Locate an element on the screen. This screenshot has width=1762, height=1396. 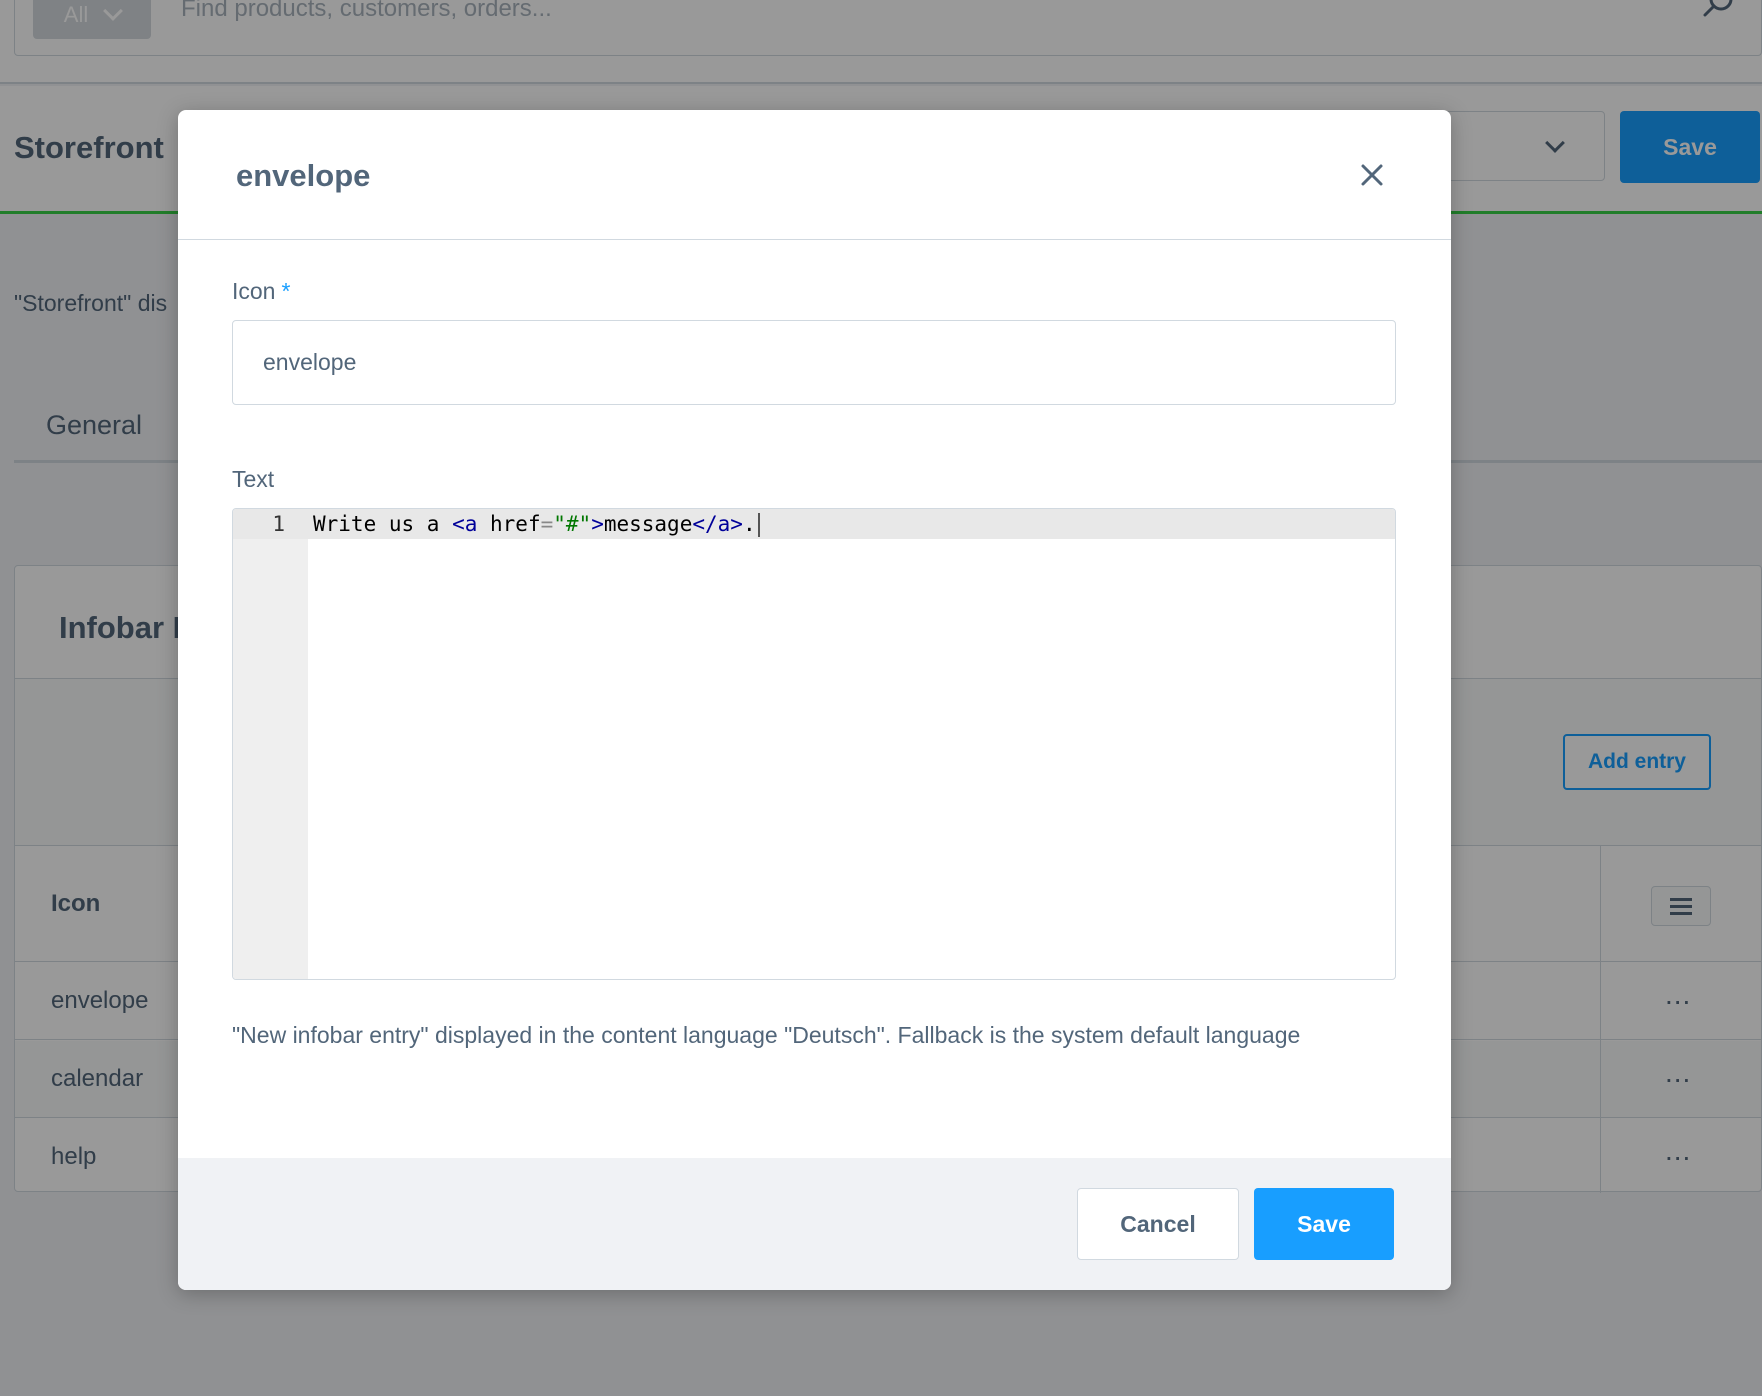
icon-field-label: Icon * is located at coordinates (261, 291).